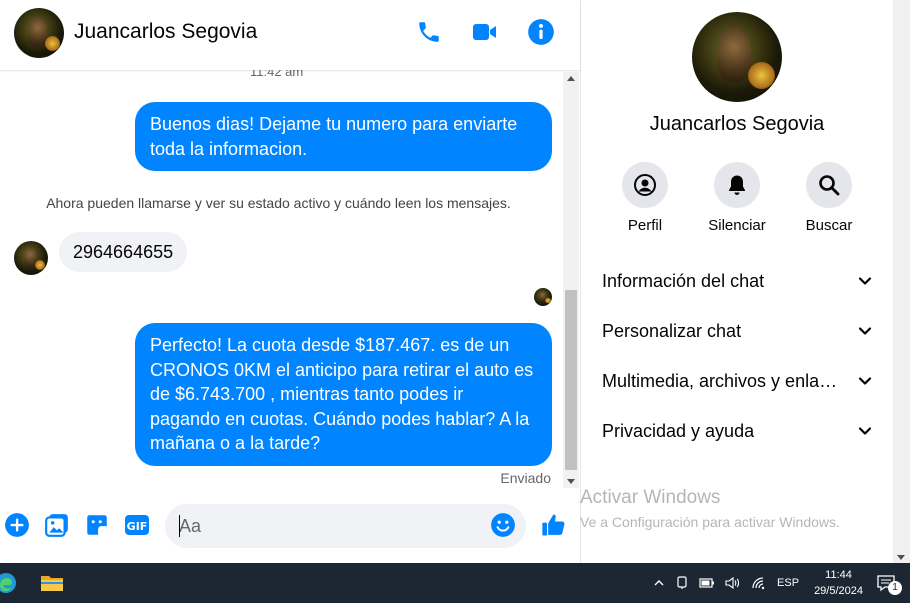  I want to click on wifi-icon, so click(758, 583).